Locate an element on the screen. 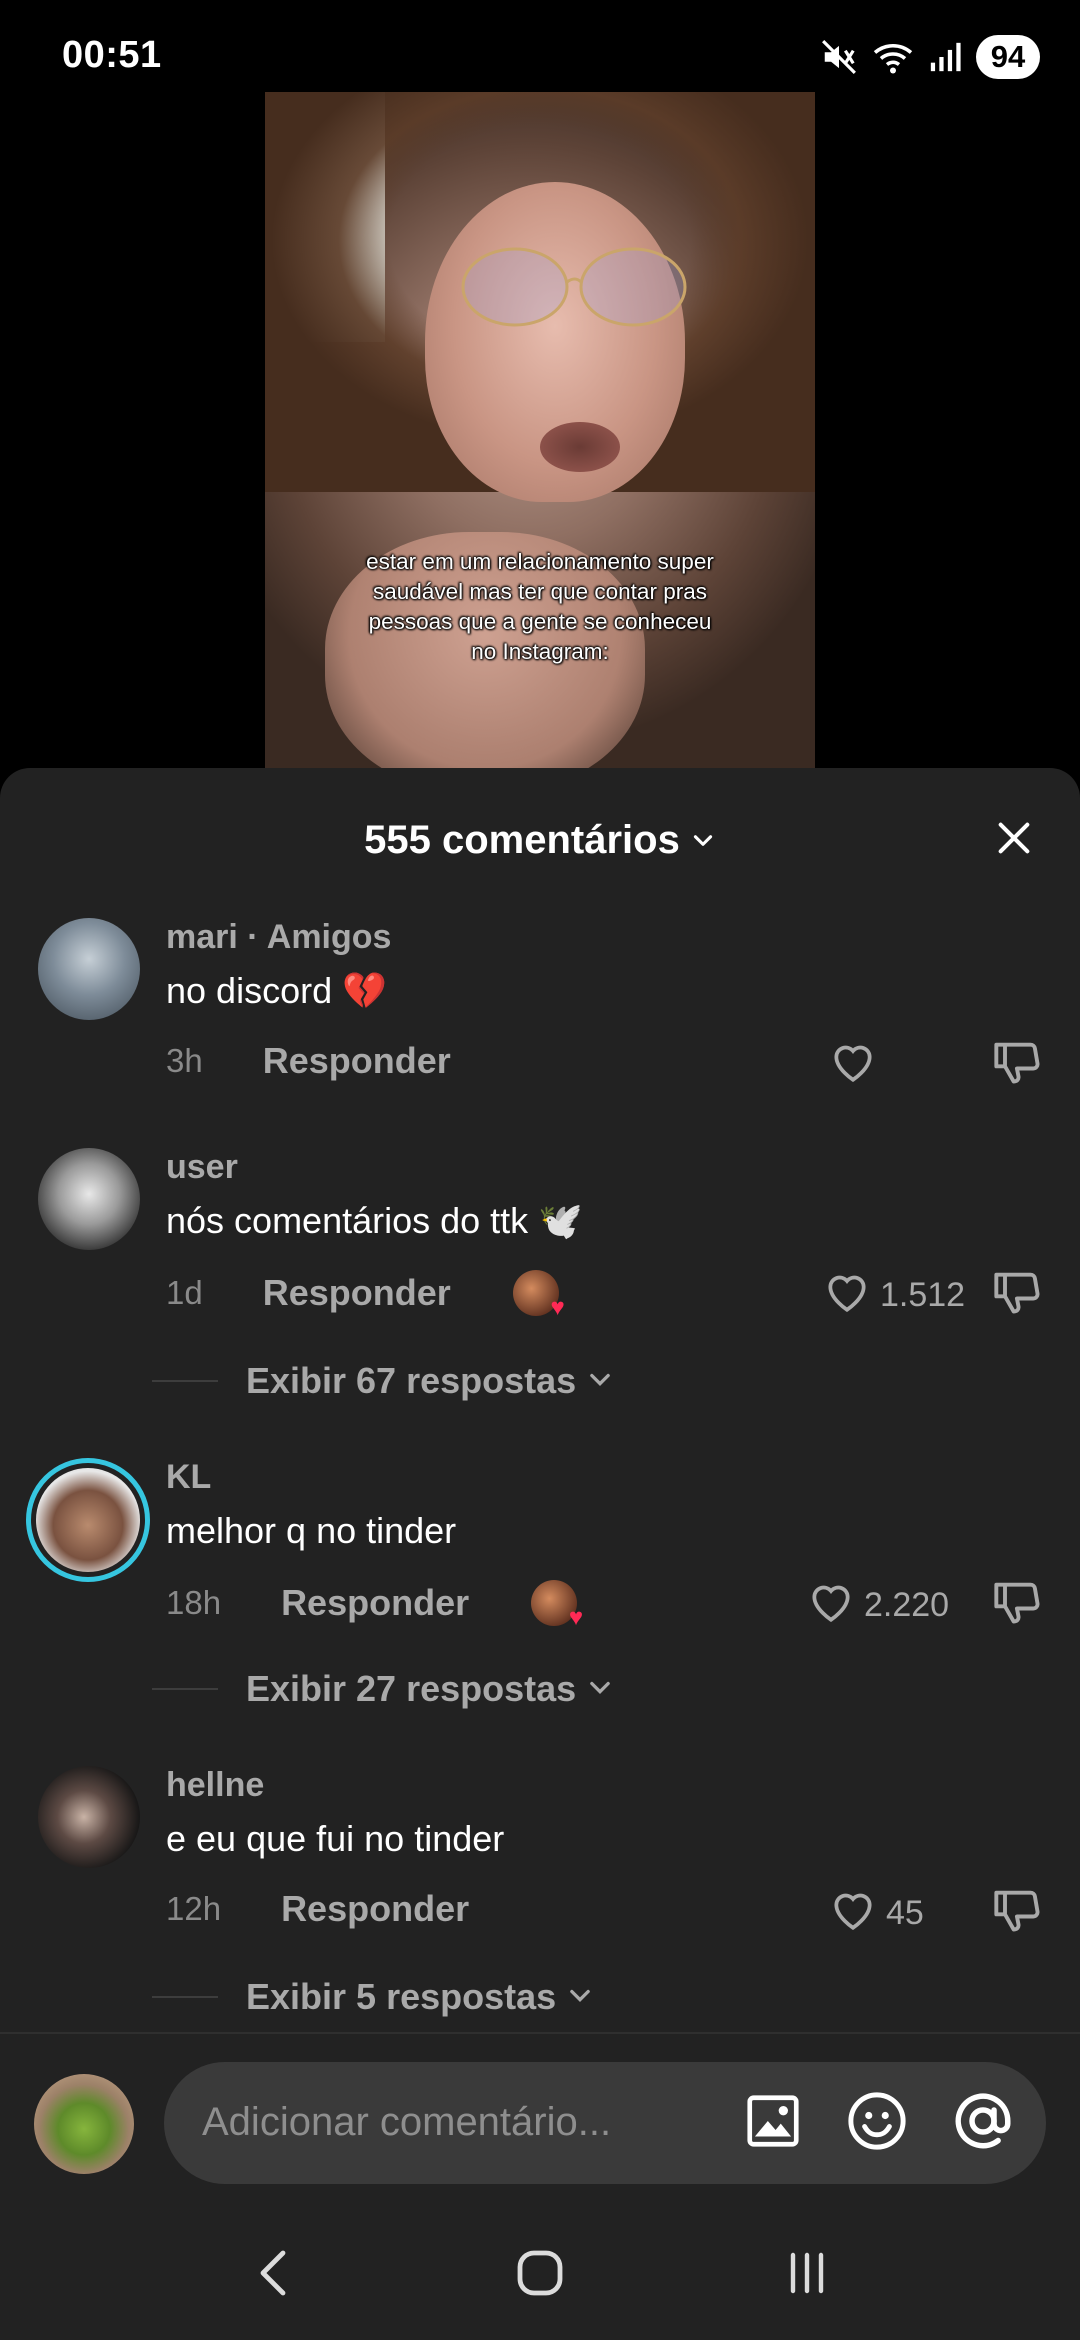 Image resolution: width=1080 pixels, height=2340 pixels. comments-title: 555 comentários is located at coordinates (522, 839).